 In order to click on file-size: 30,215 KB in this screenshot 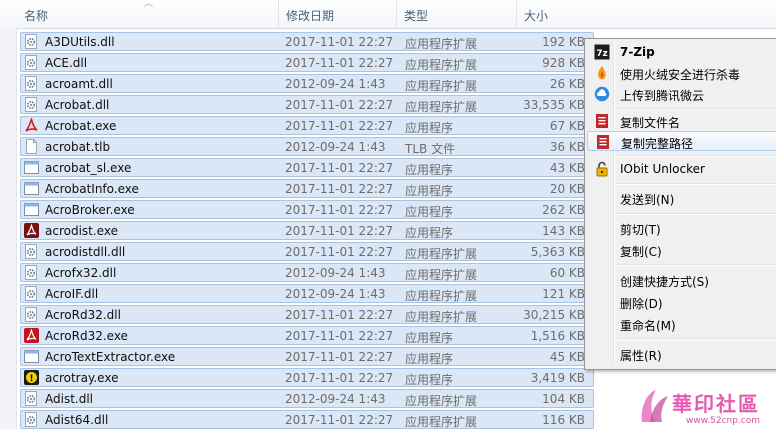, I will do `click(554, 315)`.